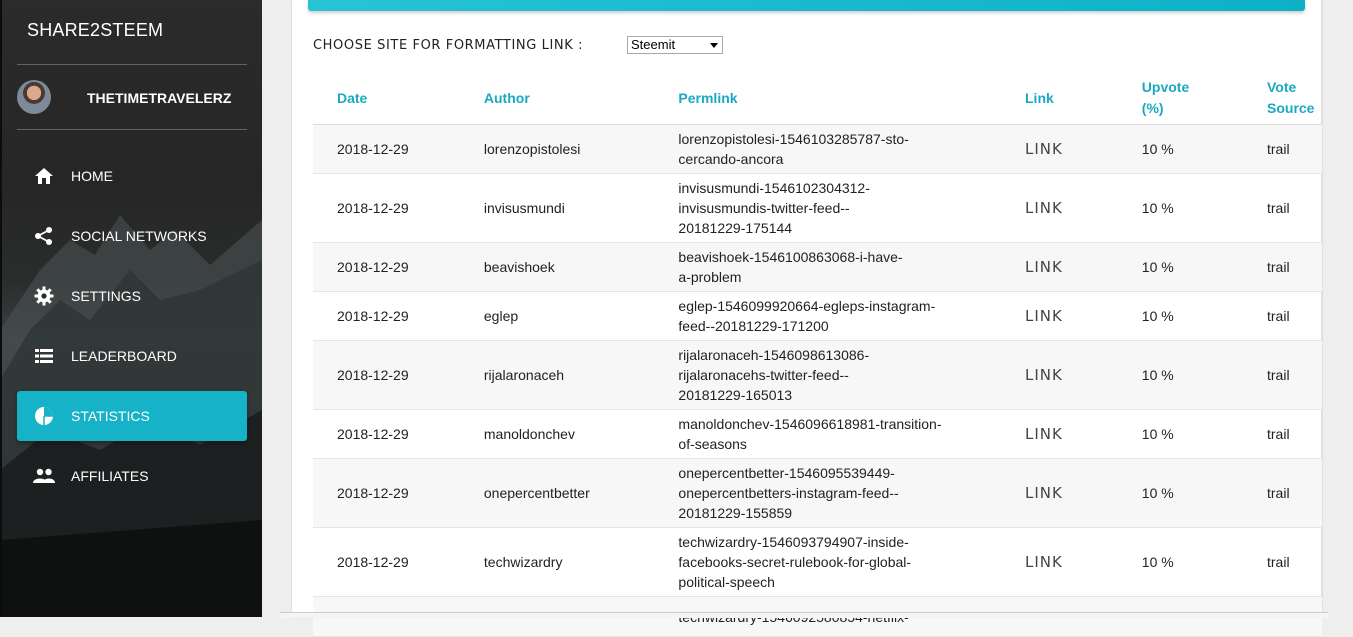 This screenshot has width=1353, height=637. What do you see at coordinates (790, 257) in the screenshot?
I see `permlink-line: beavishoek-1546100863068-i-have-` at bounding box center [790, 257].